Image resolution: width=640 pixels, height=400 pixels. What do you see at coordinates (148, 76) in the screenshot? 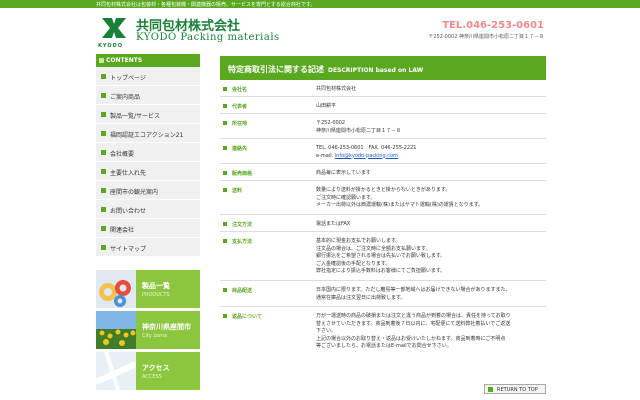
I see `sidebar-item-top: トップページ` at bounding box center [148, 76].